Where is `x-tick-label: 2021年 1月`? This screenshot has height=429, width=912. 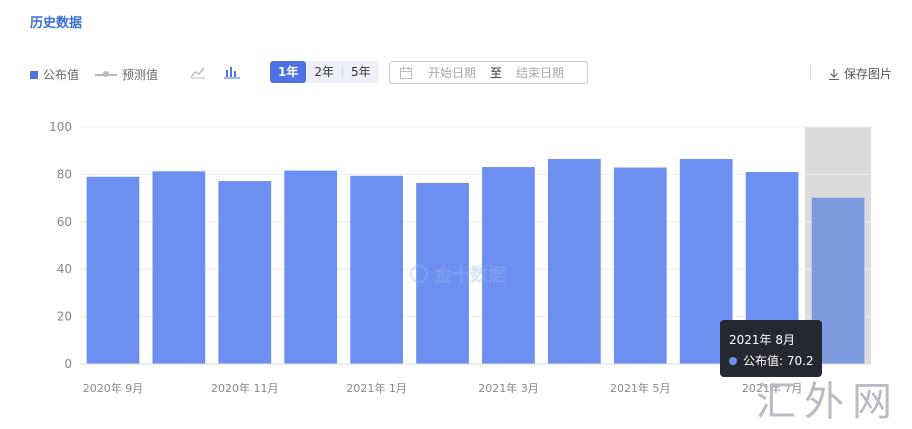
x-tick-label: 2021年 1月 is located at coordinates (376, 388).